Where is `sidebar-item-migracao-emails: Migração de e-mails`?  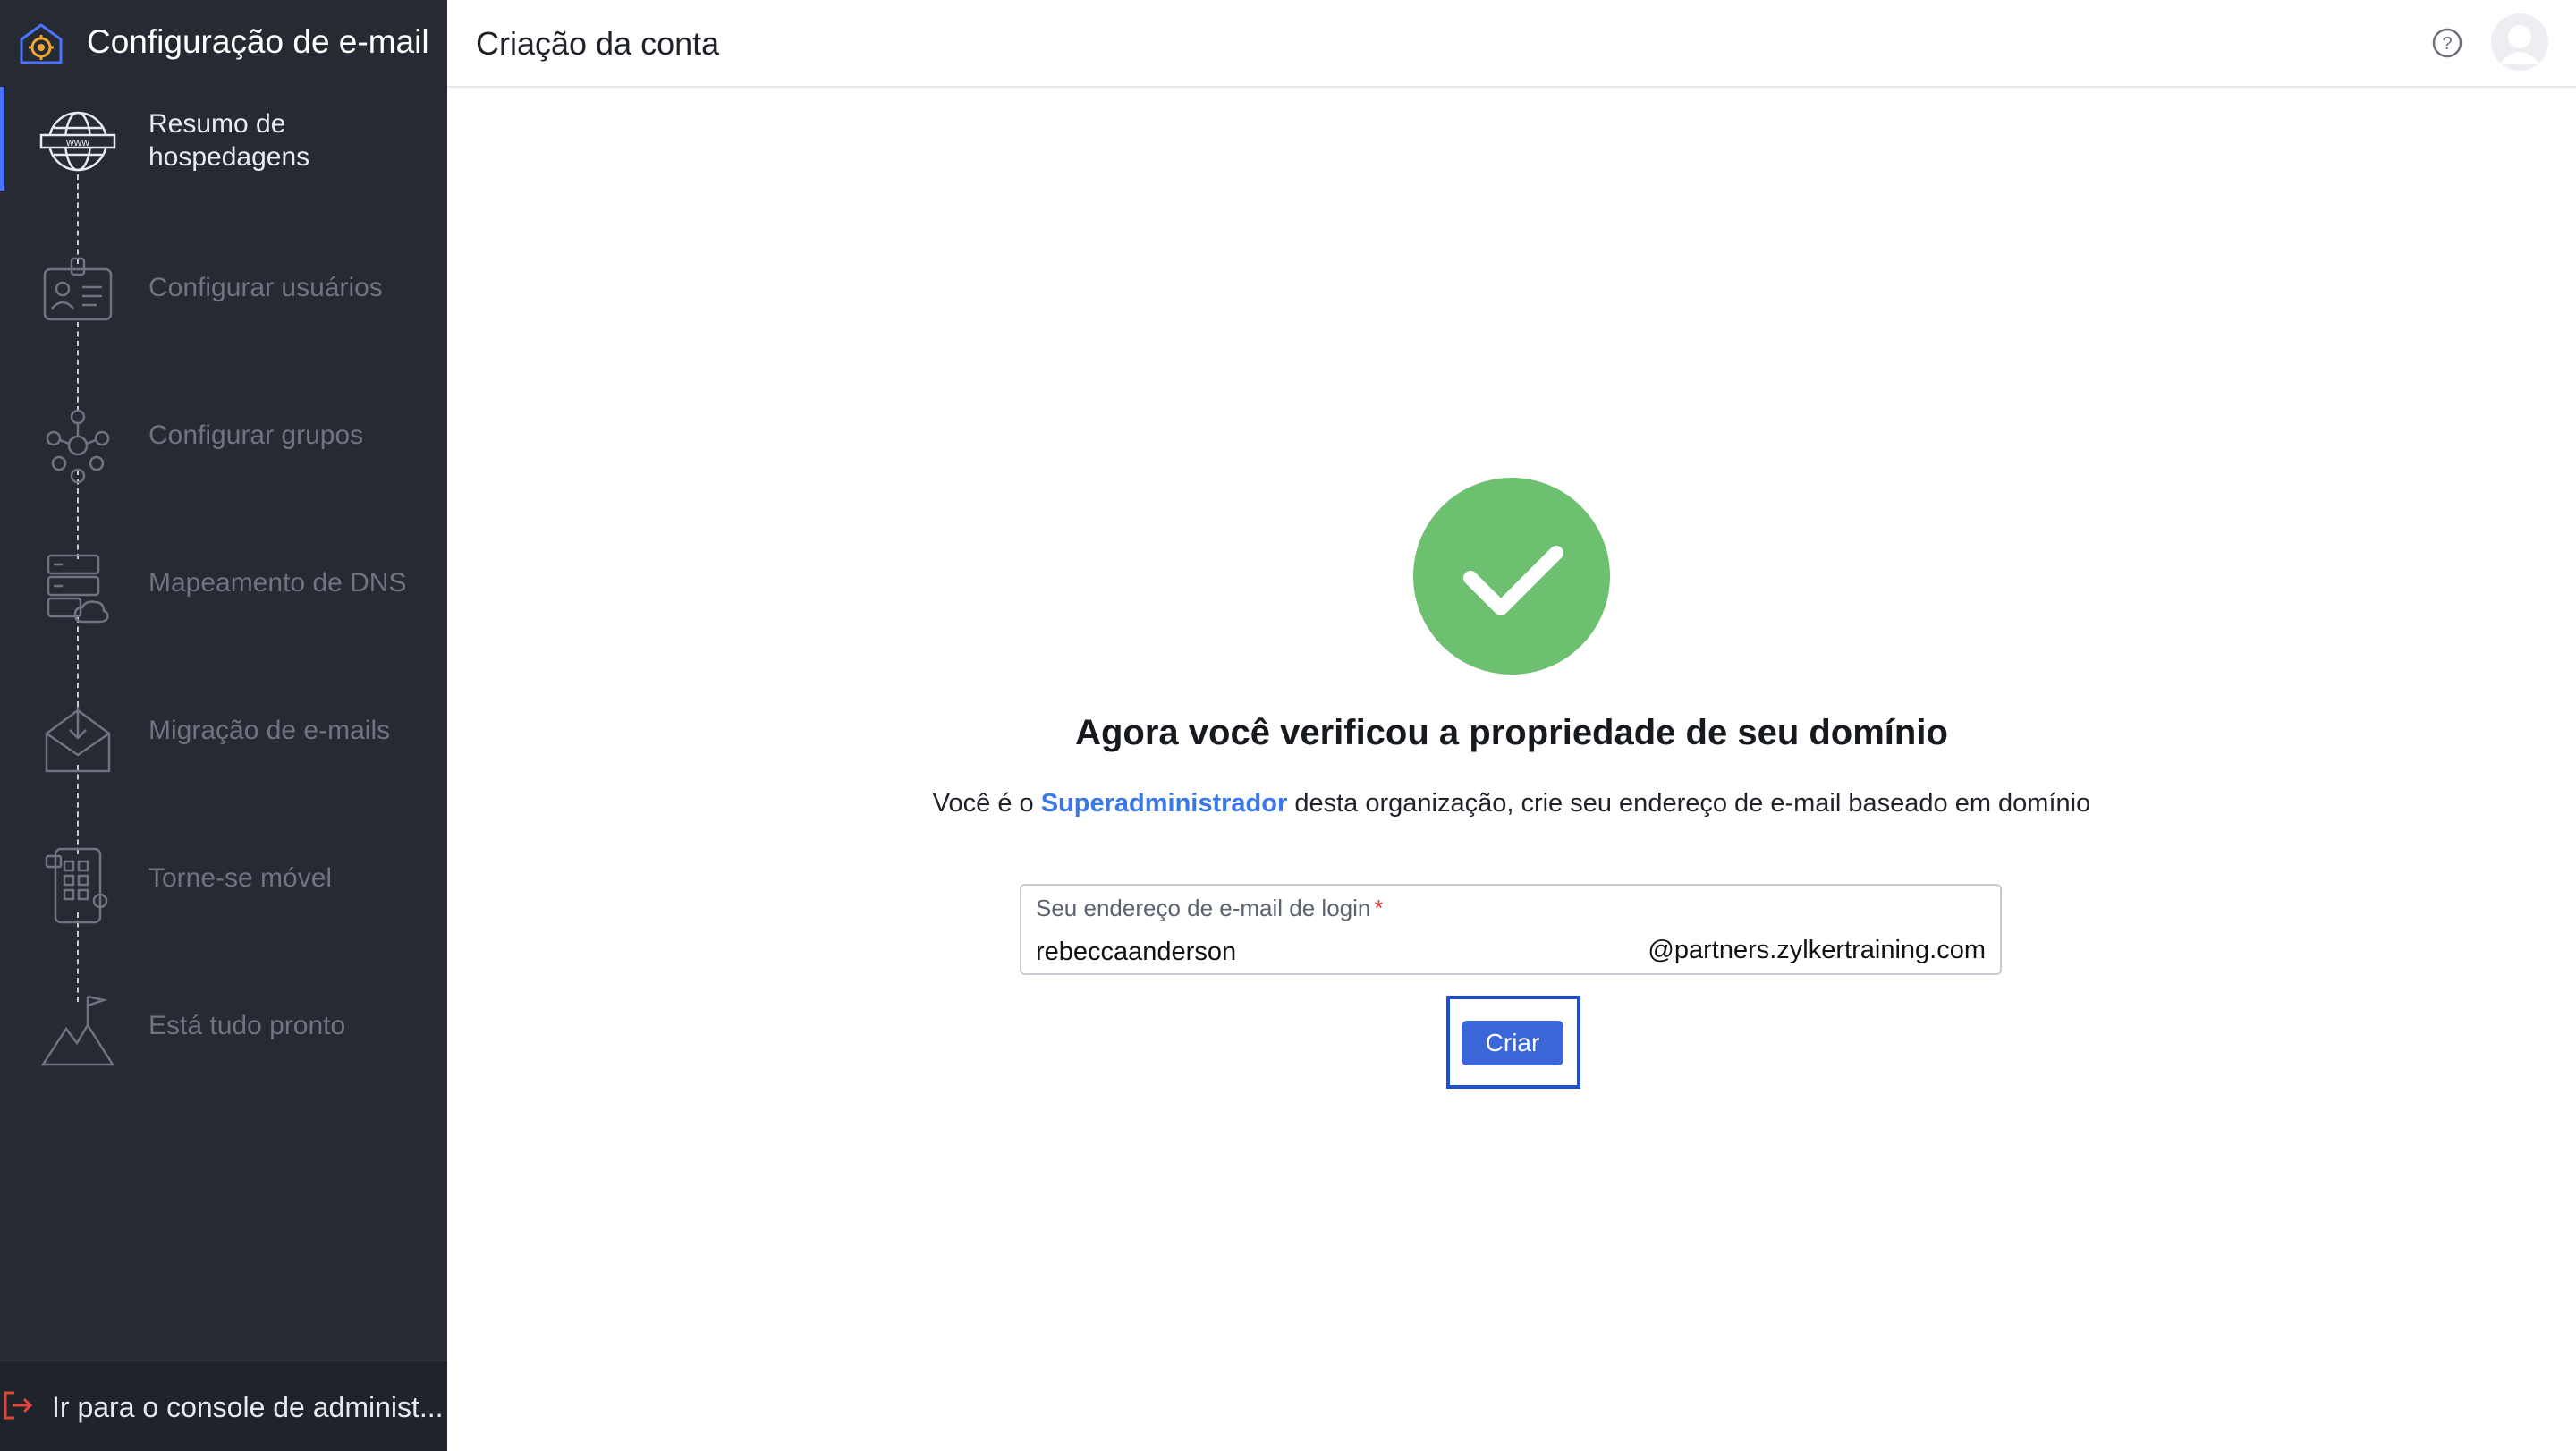 sidebar-item-migracao-emails: Migração de e-mails is located at coordinates (223, 742).